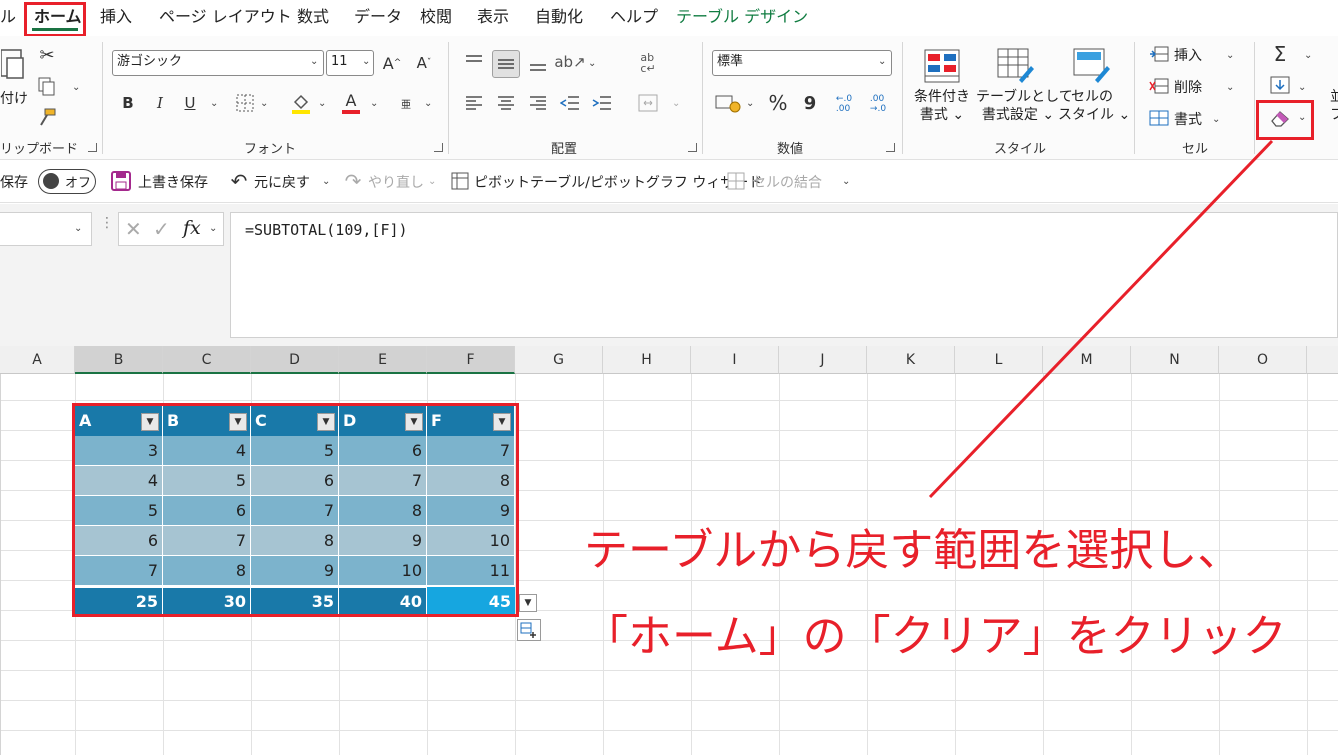  Describe the element at coordinates (935, 636) in the screenshot. I see `annotation-line2: 「ホーム」の「クリア」をクリック` at that location.